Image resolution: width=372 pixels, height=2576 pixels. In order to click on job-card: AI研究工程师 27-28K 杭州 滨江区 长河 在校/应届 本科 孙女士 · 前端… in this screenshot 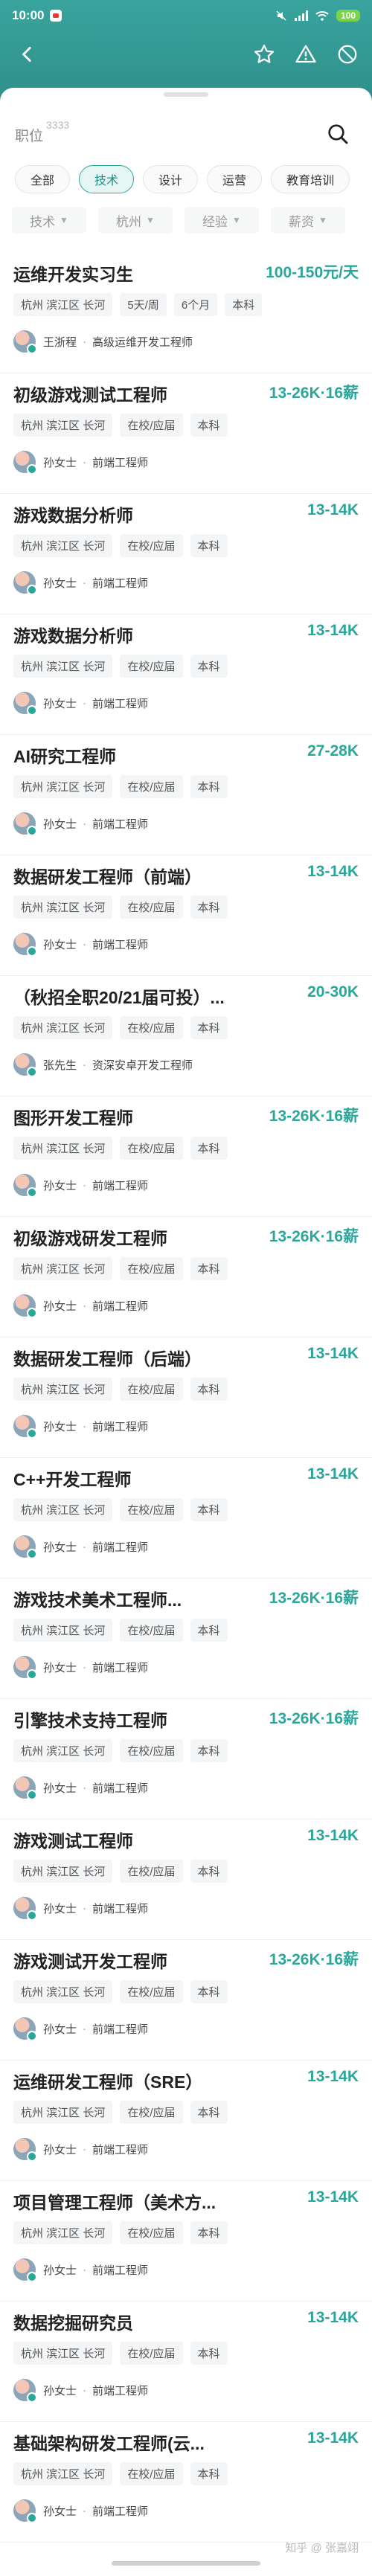, I will do `click(186, 795)`.